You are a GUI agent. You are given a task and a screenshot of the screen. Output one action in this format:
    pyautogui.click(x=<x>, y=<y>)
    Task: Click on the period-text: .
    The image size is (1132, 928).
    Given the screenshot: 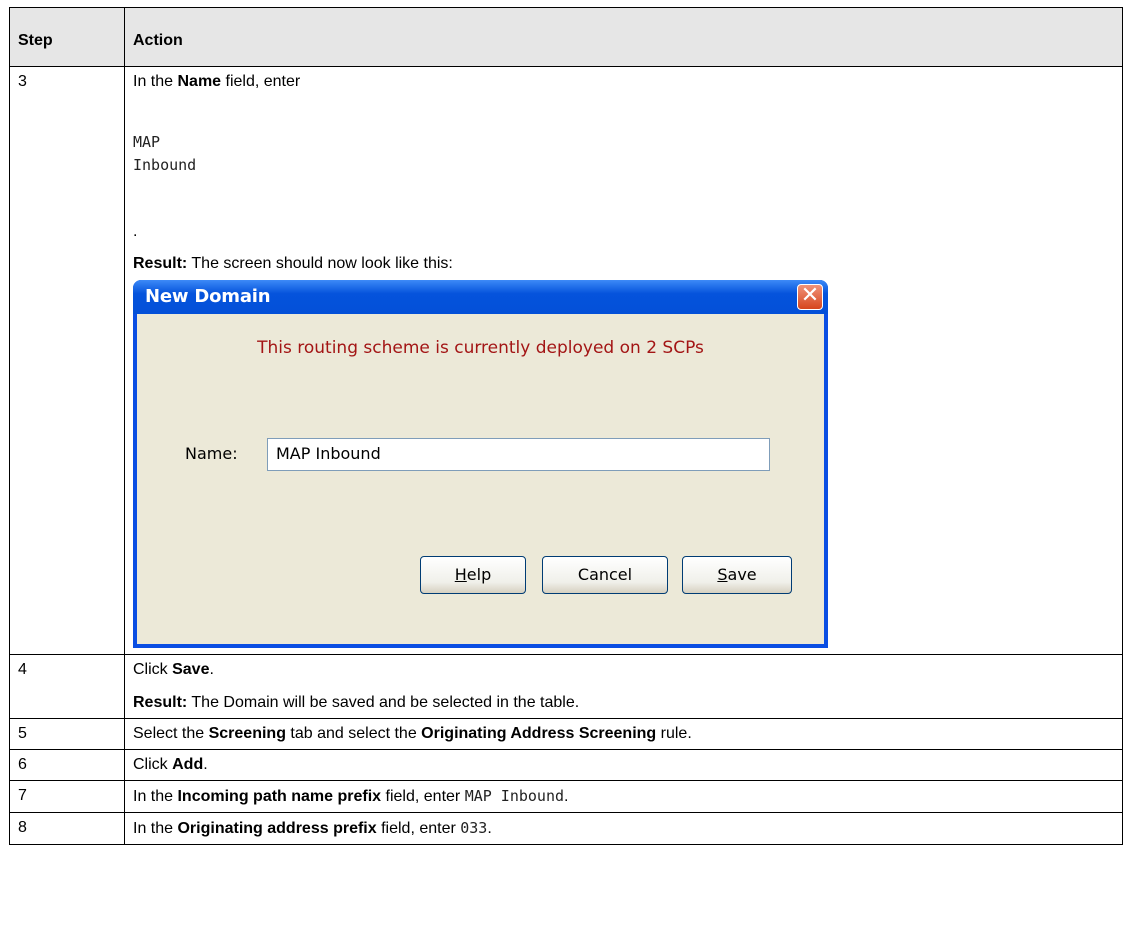 What is the action you would take?
    pyautogui.click(x=135, y=231)
    